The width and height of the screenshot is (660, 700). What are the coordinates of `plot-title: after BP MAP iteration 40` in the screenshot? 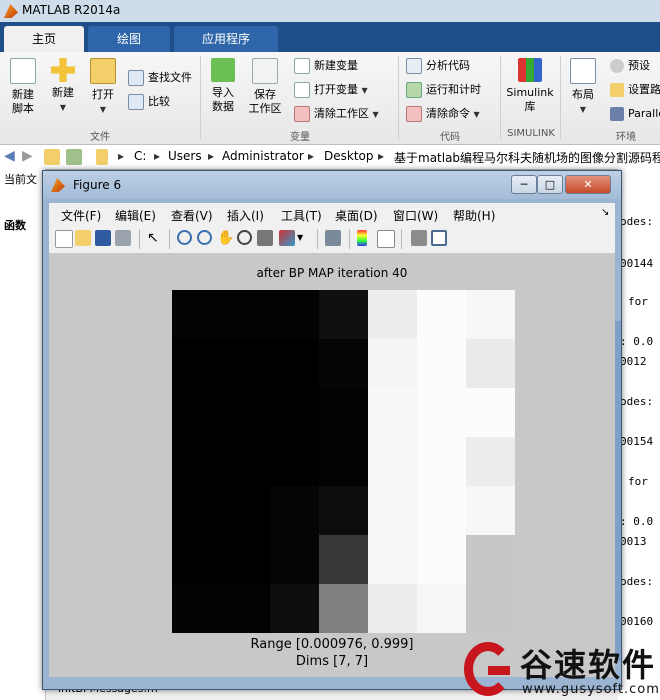 It's located at (332, 273).